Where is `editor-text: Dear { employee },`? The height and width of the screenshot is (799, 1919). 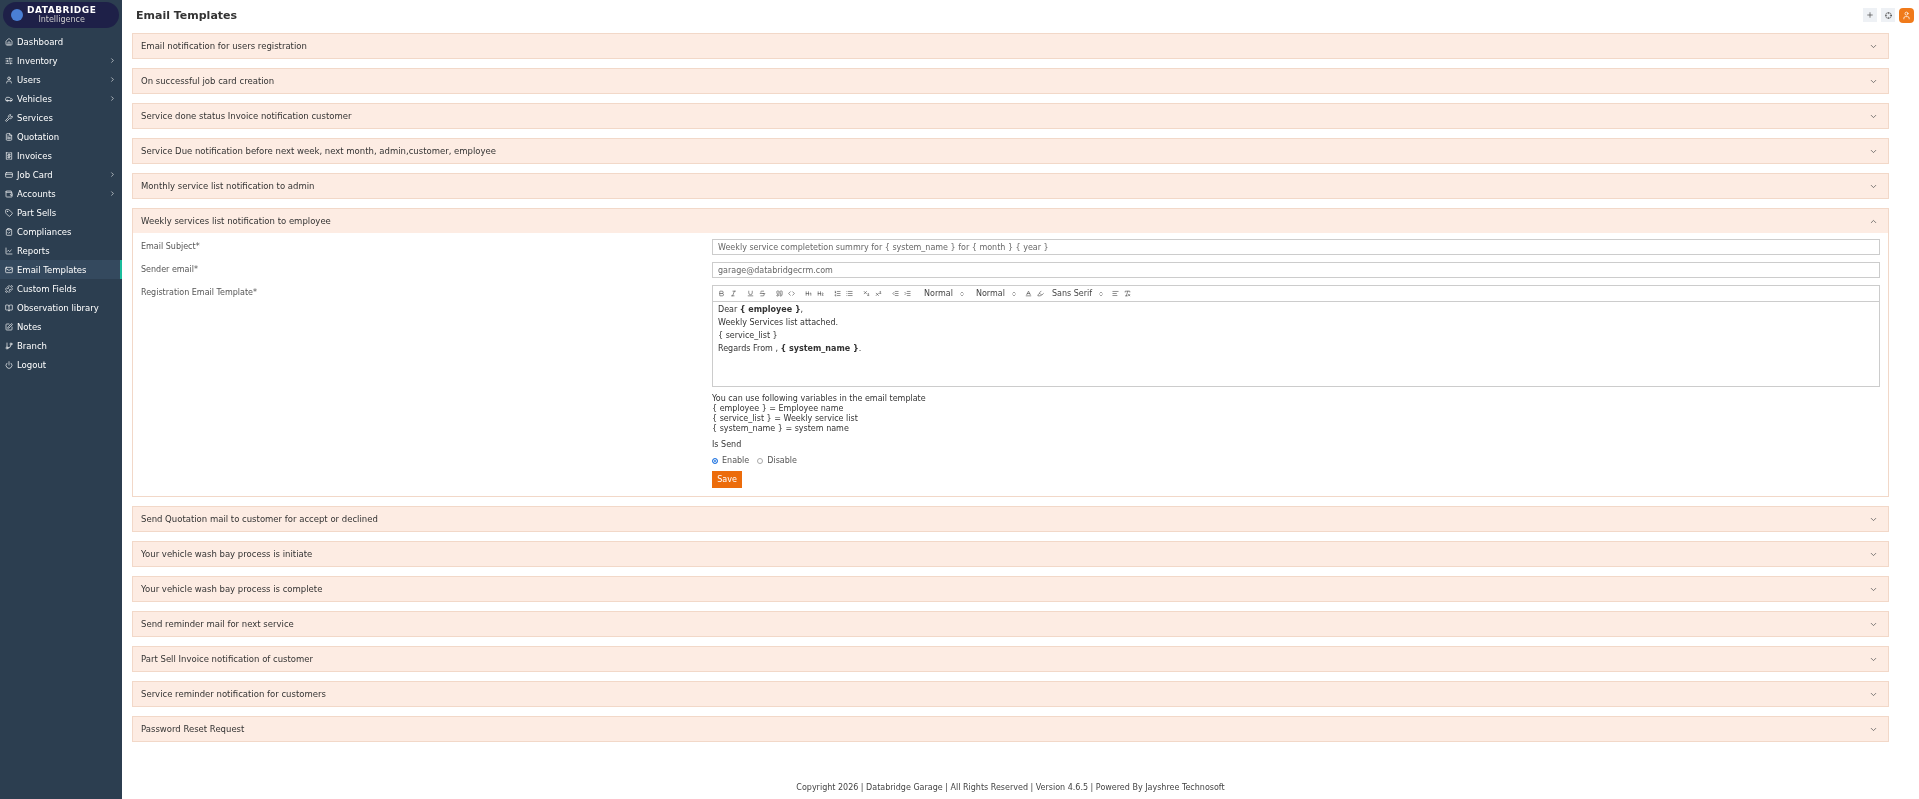
editor-text: Dear { employee }, is located at coordinates (761, 309).